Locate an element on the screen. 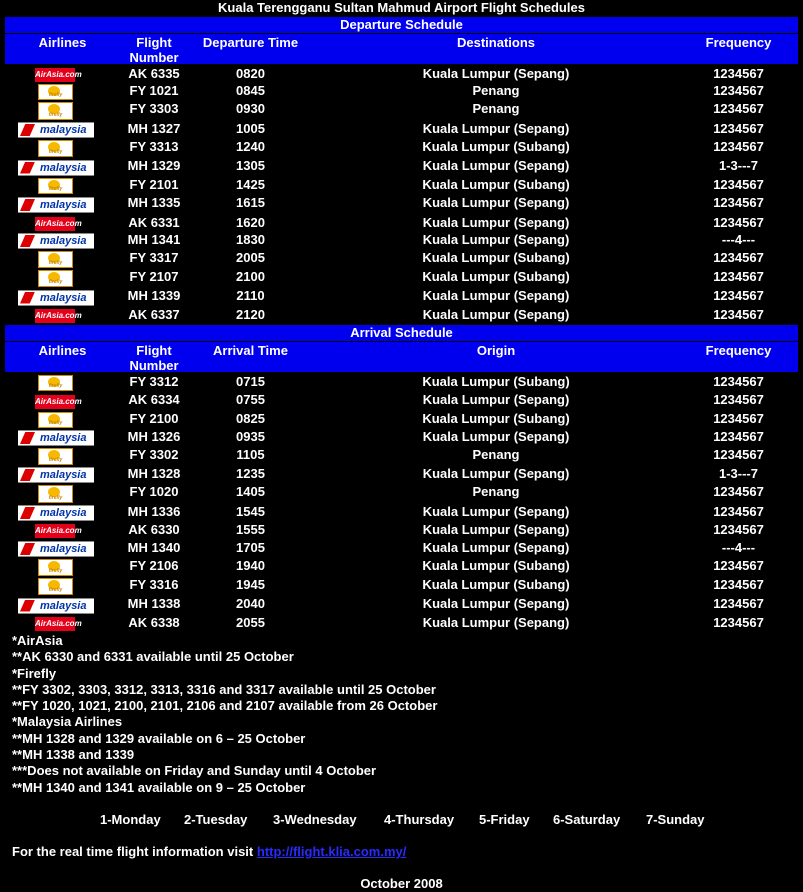  time-cell: 2120 is located at coordinates (250, 314).